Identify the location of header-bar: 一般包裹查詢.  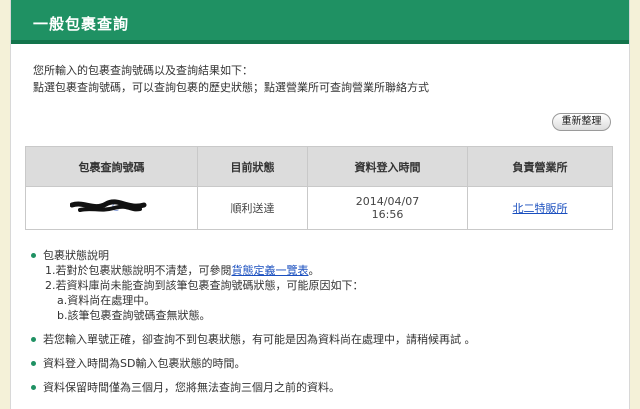
(320, 22).